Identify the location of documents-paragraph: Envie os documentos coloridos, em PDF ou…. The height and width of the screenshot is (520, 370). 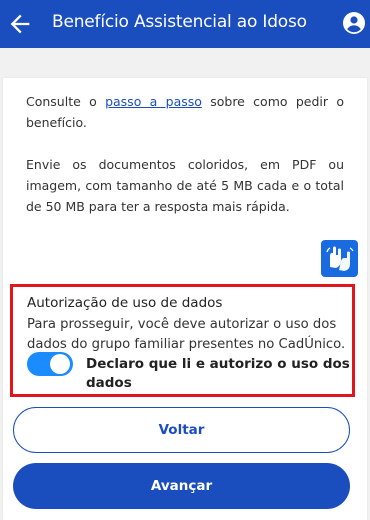
(185, 185).